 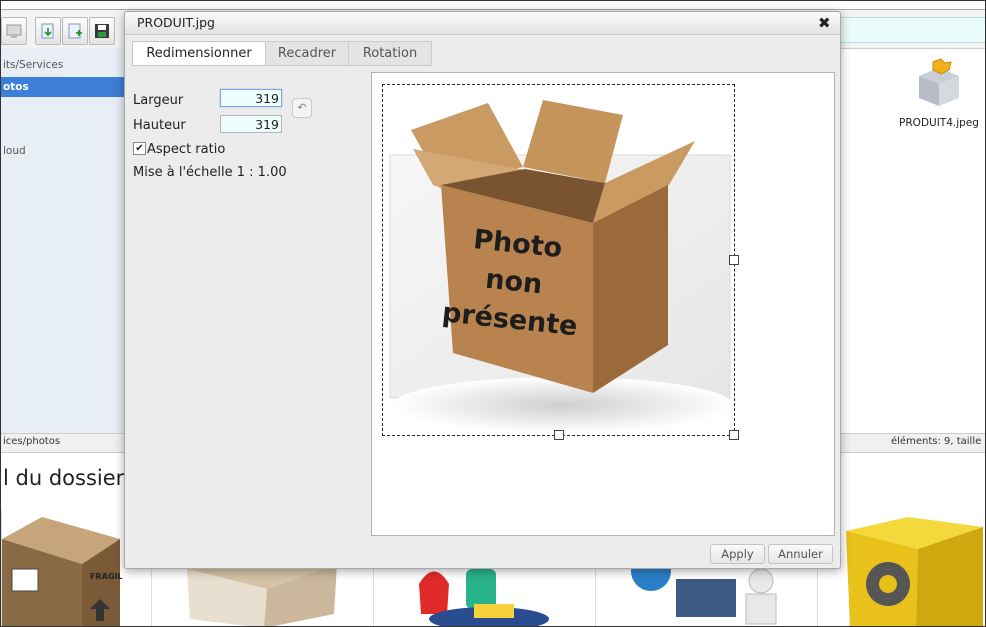 I want to click on toolbar-button-partial, so click(x=14, y=31).